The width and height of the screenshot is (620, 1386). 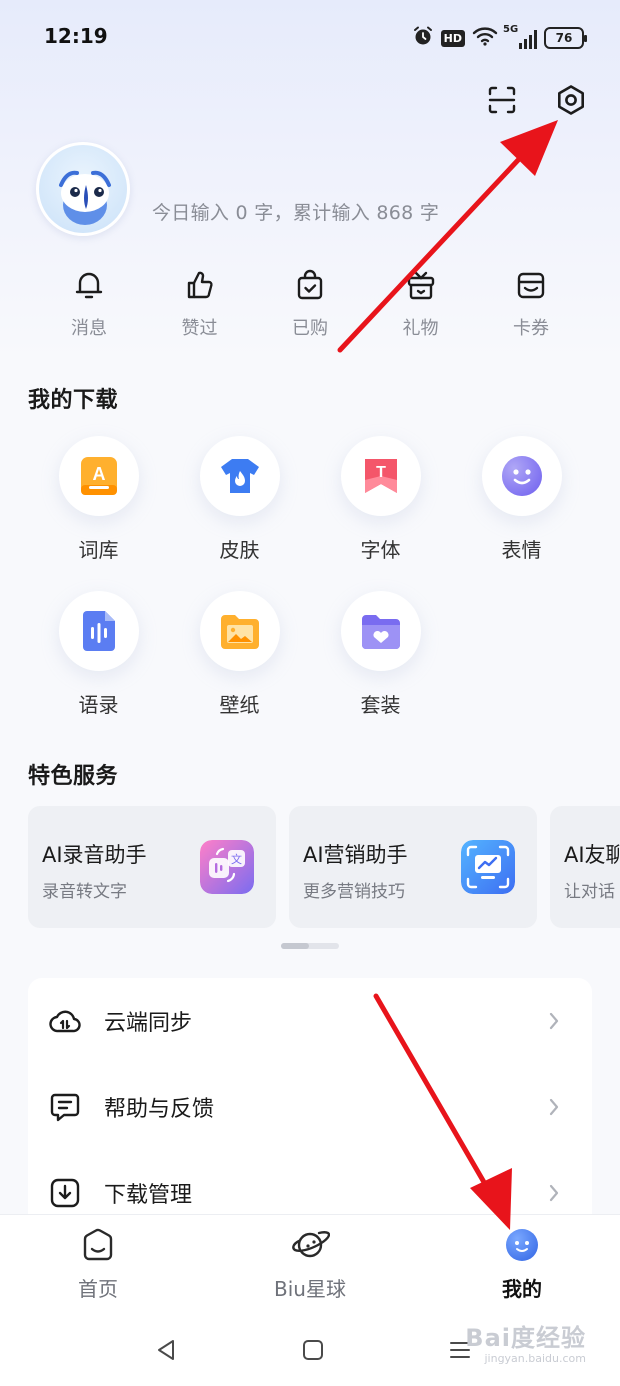 What do you see at coordinates (148, 1023) in the screenshot?
I see `menu-item-label: 云端同步` at bounding box center [148, 1023].